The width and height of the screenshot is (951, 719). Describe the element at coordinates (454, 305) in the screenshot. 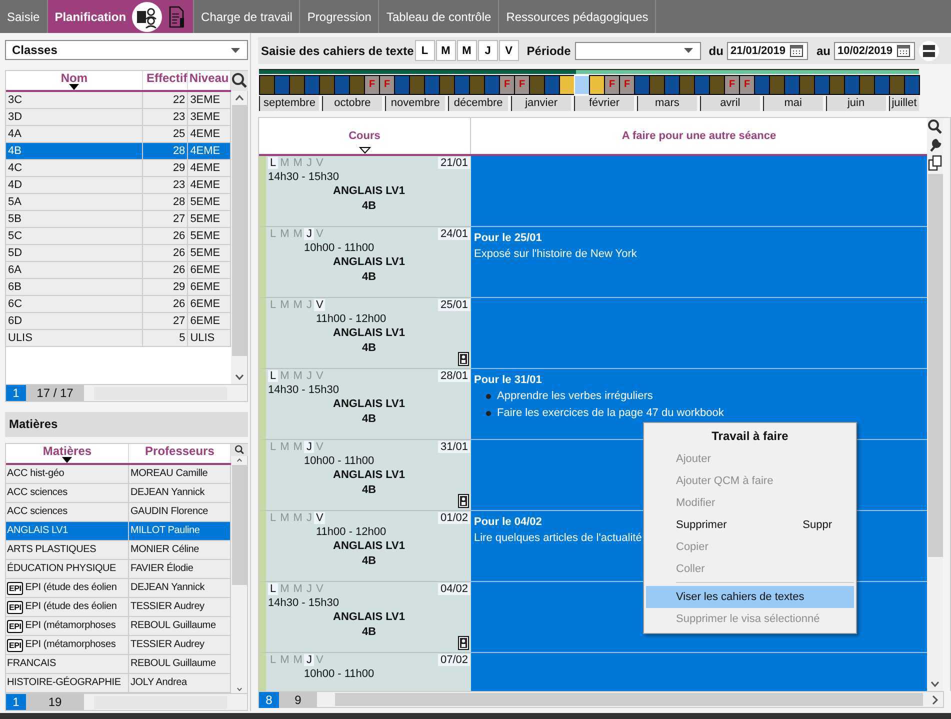

I see `course-date: 25/01` at that location.